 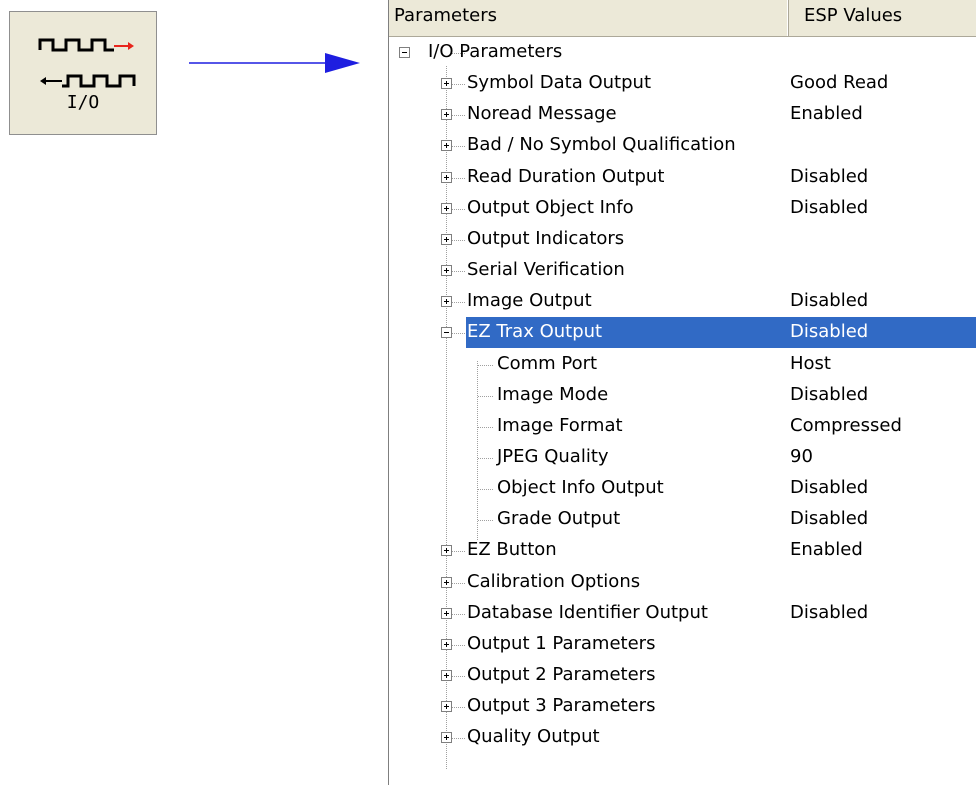 I want to click on tree-item-ez-button-expand-icon, so click(x=446, y=550).